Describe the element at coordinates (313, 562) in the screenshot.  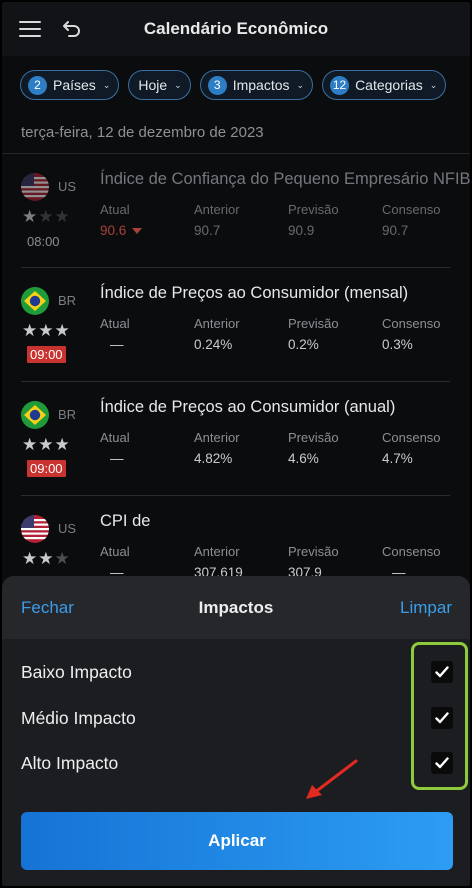
I see `forecast-col: Previsão 307.9` at that location.